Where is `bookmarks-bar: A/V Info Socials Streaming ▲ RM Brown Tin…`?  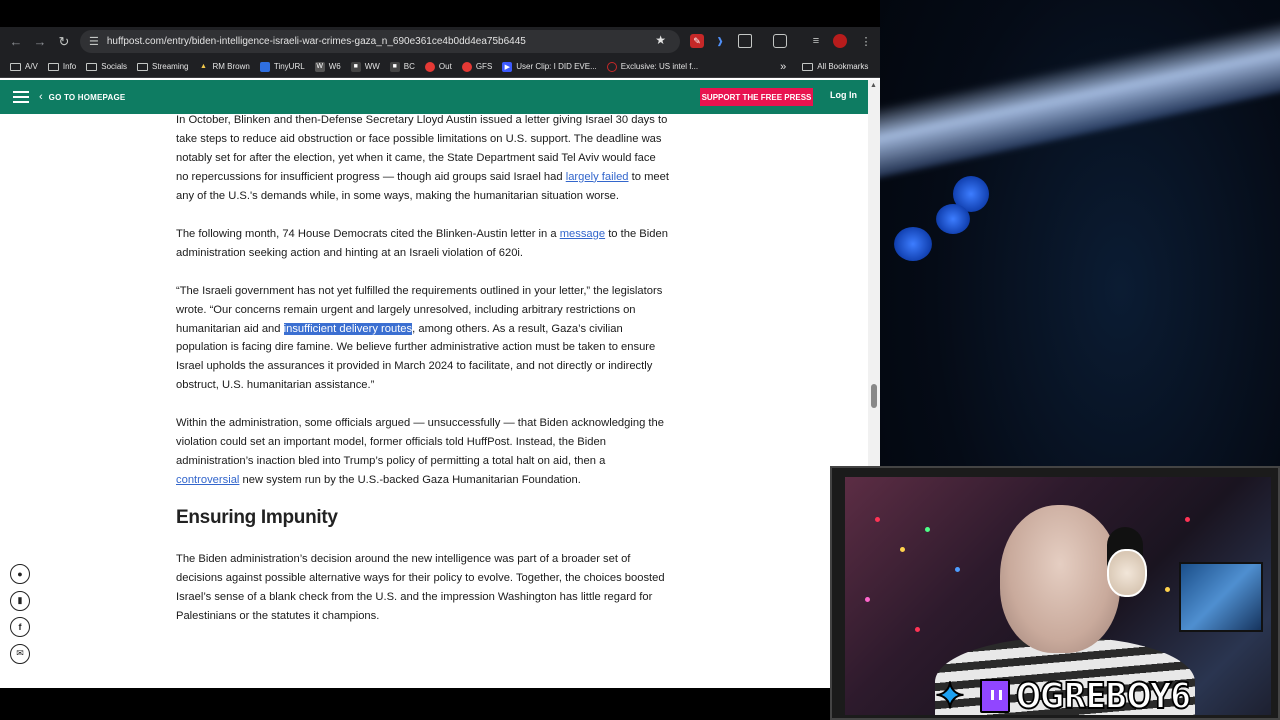 bookmarks-bar: A/V Info Socials Streaming ▲ RM Brown Tin… is located at coordinates (440, 67).